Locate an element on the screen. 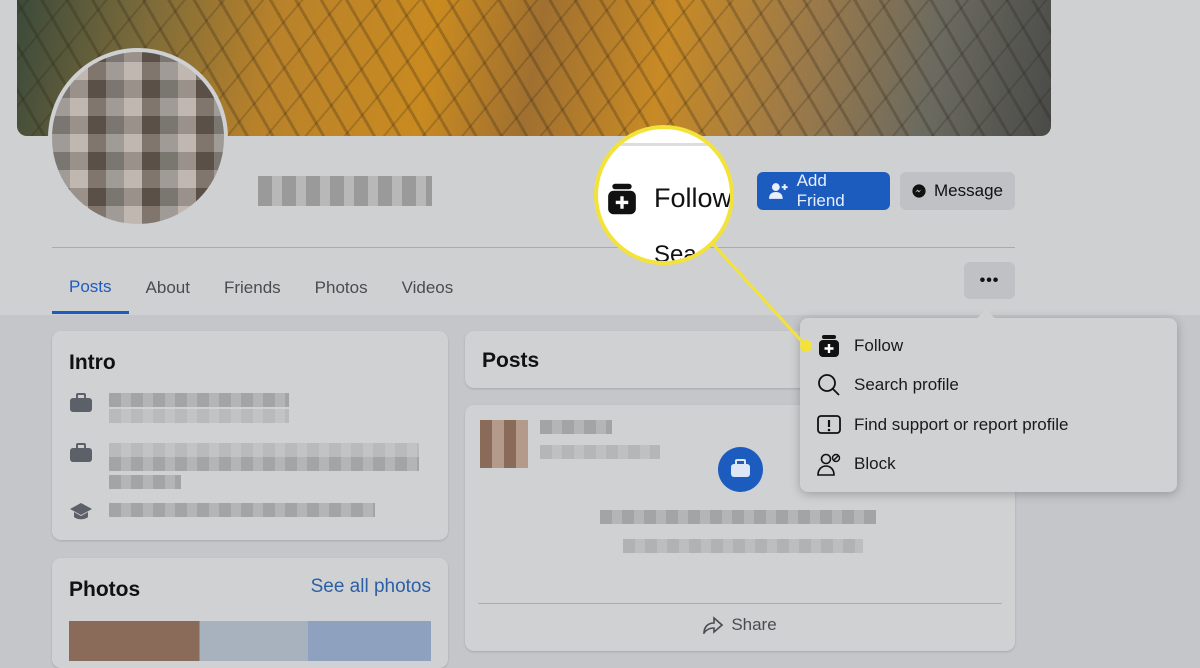 The width and height of the screenshot is (1200, 668). tab-friends: Friends is located at coordinates (252, 288).